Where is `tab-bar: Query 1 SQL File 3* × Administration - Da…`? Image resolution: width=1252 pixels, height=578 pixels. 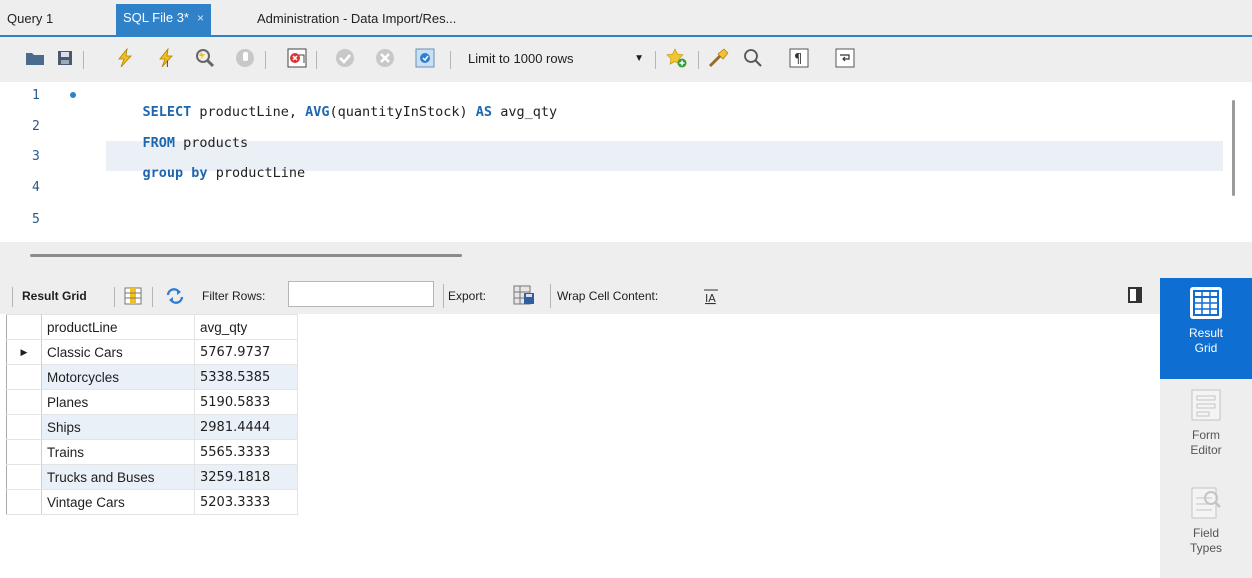
tab-bar: Query 1 SQL File 3* × Administration - Da… is located at coordinates (626, 18).